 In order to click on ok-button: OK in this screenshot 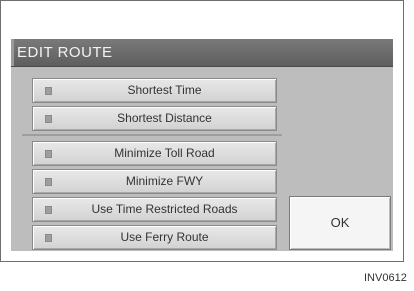, I will do `click(340, 223)`.